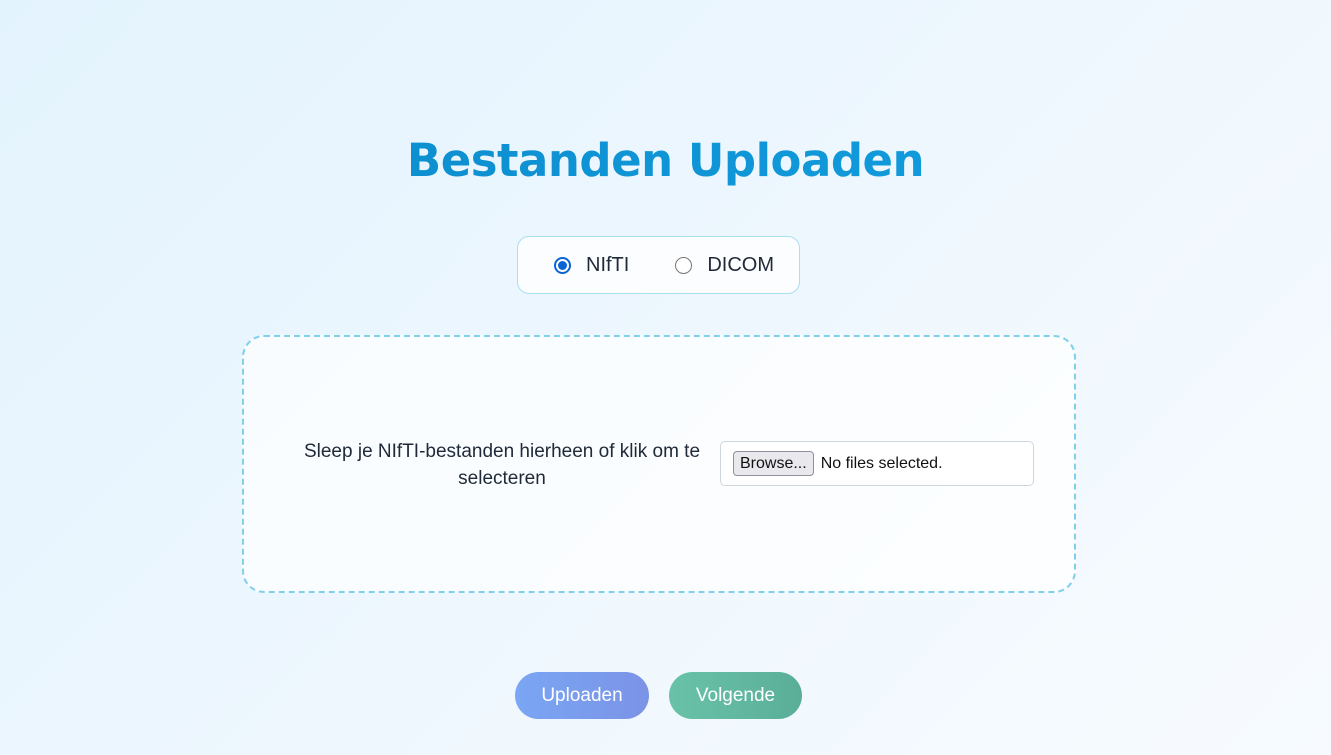 The height and width of the screenshot is (755, 1331). I want to click on radio-option-dicom: DICOM, so click(724, 265).